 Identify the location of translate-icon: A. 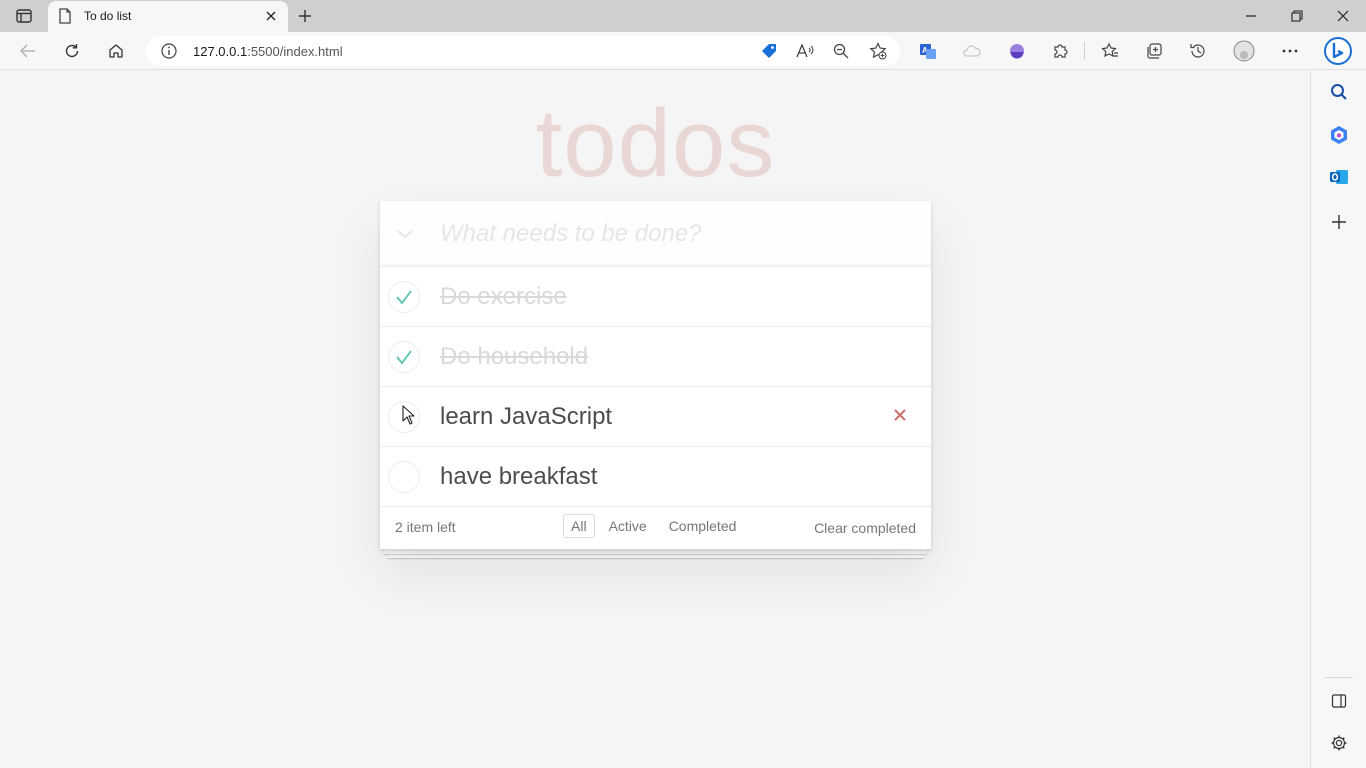
(928, 51).